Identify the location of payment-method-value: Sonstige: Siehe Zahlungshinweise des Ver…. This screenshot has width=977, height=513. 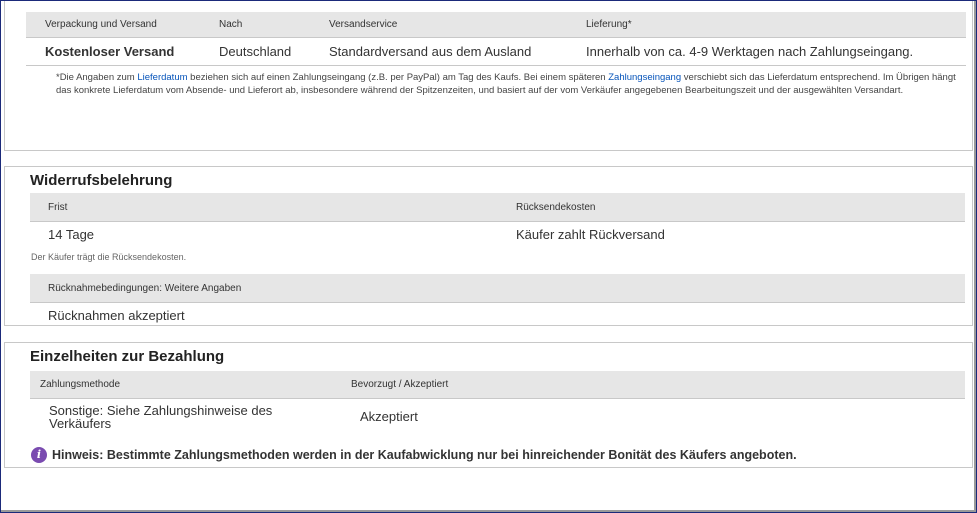
(161, 417).